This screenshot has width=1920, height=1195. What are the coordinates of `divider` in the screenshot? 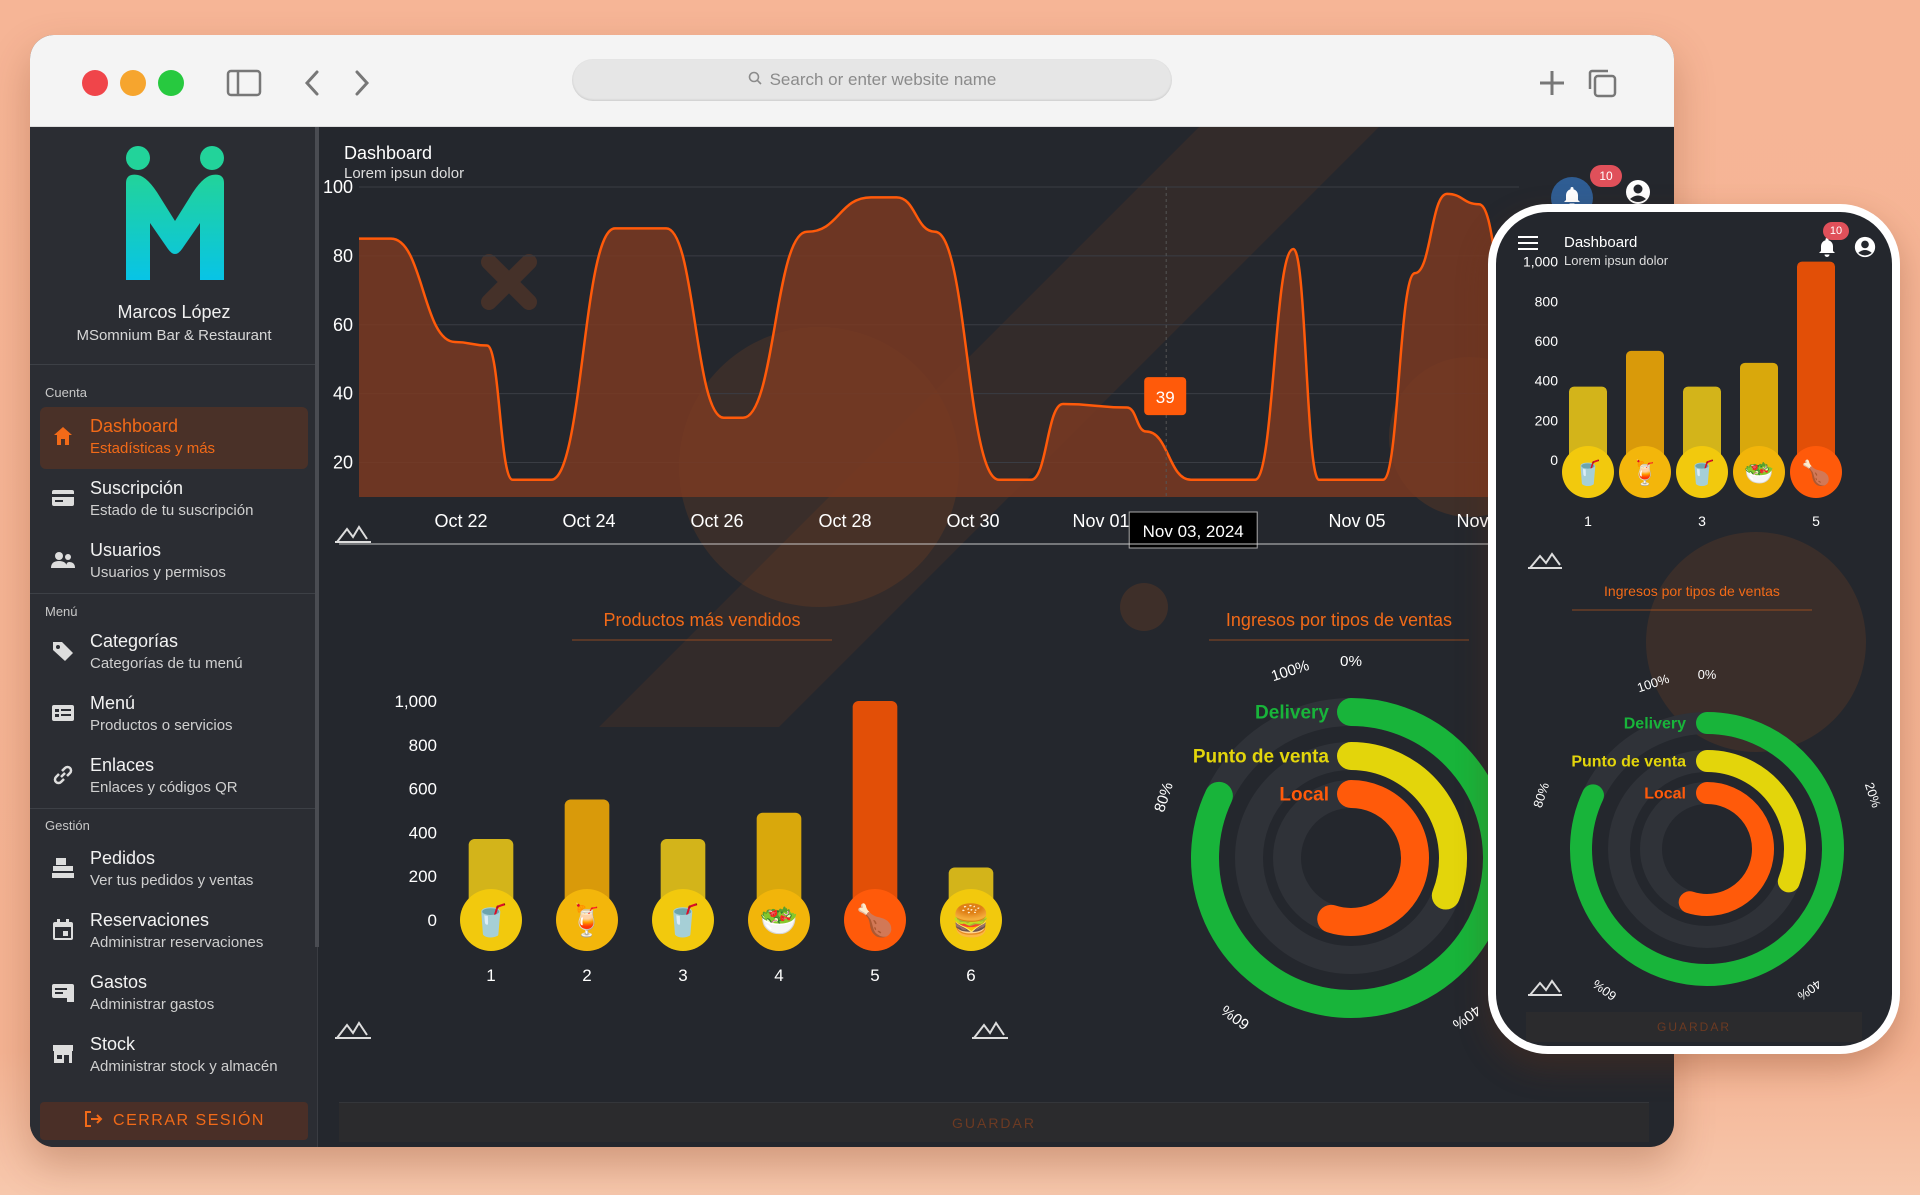 It's located at (174, 364).